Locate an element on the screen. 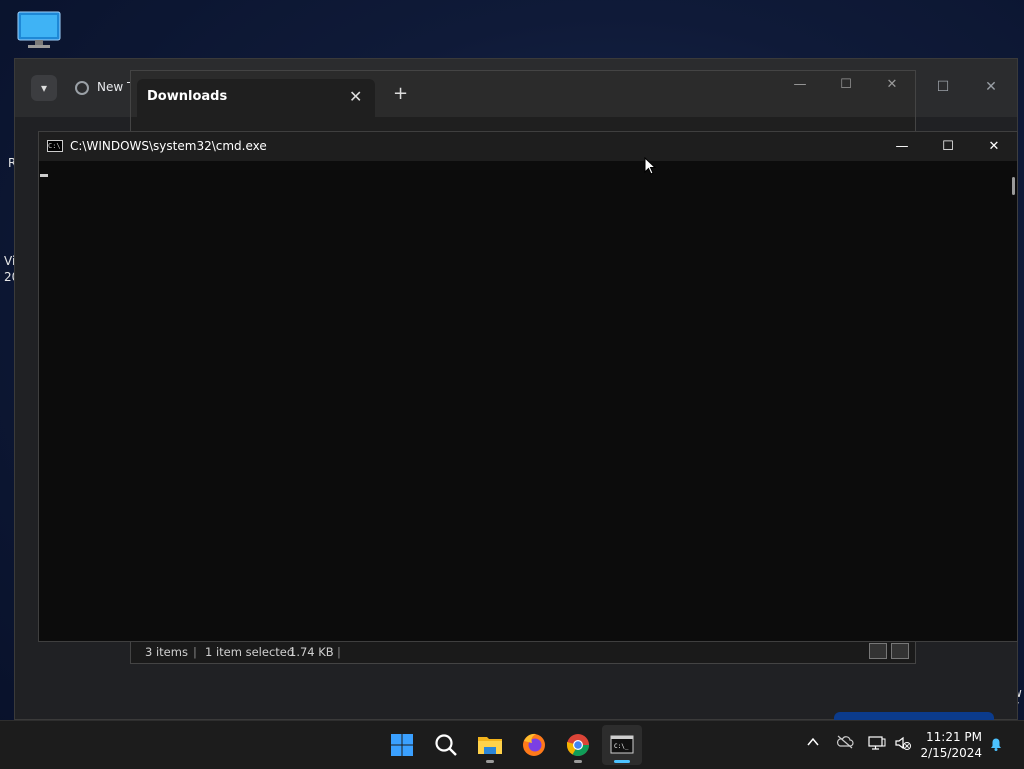  taskbar: C:\_ 11:21 PM 2/15/2024 is located at coordinates (512, 744).